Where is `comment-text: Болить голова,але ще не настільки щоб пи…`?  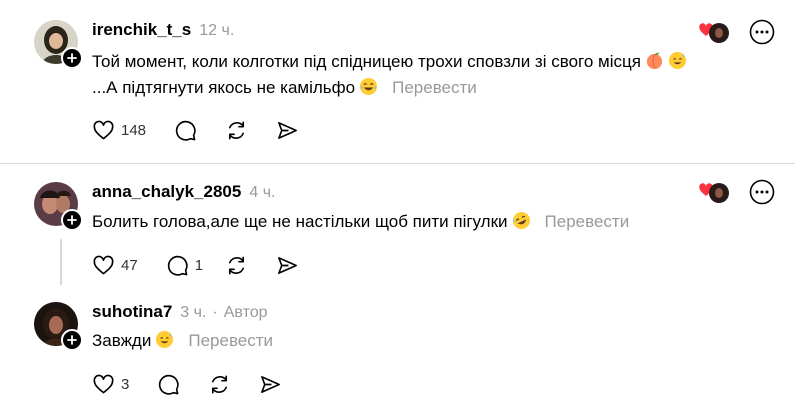
comment-text: Болить голова,але ще не настільки щоб пи… is located at coordinates (360, 222).